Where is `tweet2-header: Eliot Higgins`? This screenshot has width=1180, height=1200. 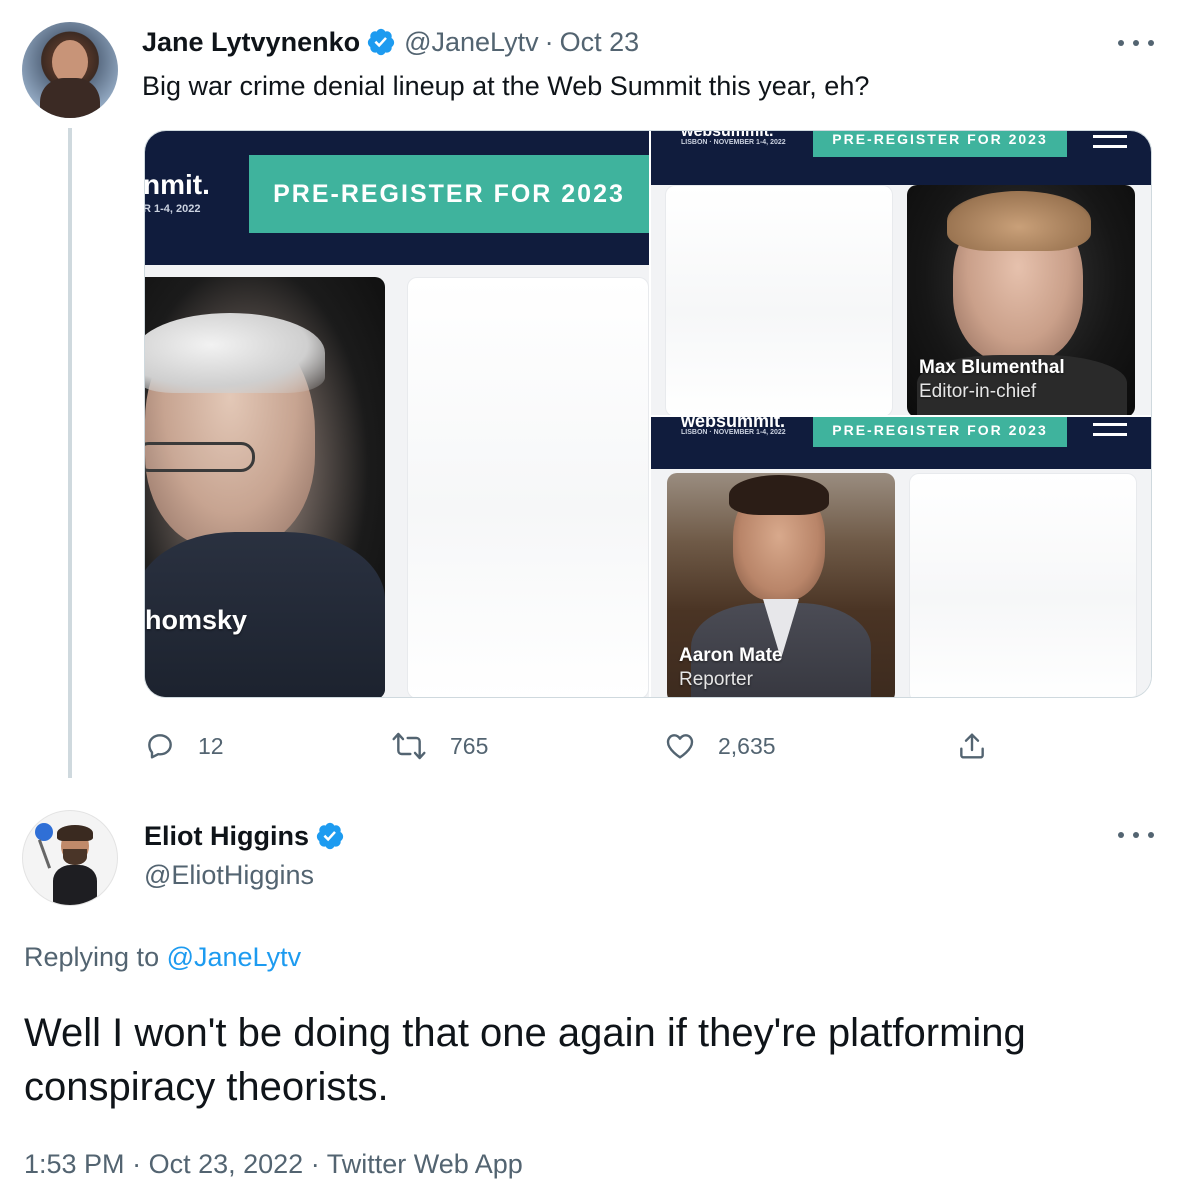 tweet2-header: Eliot Higgins is located at coordinates (248, 836).